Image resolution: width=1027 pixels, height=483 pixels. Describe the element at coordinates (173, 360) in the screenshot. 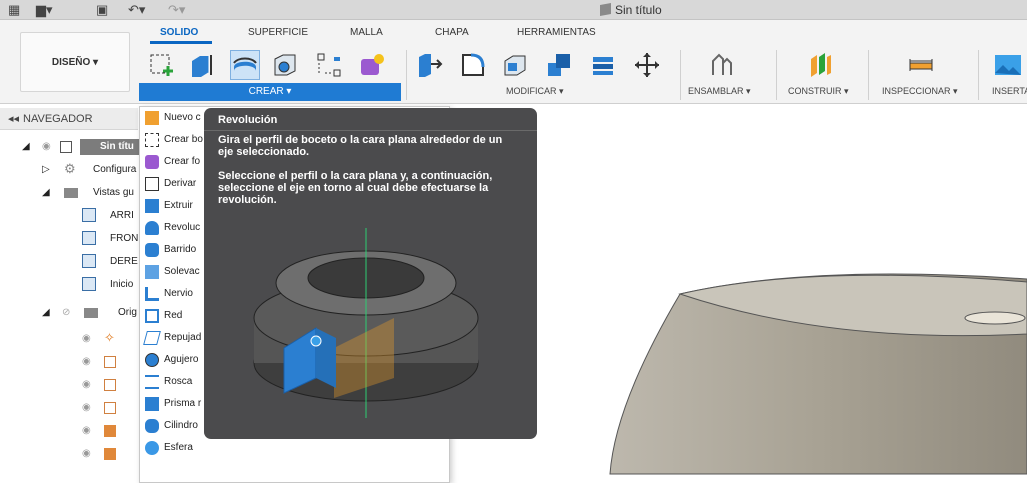

I see `menu-item-hole: Agujero` at that location.